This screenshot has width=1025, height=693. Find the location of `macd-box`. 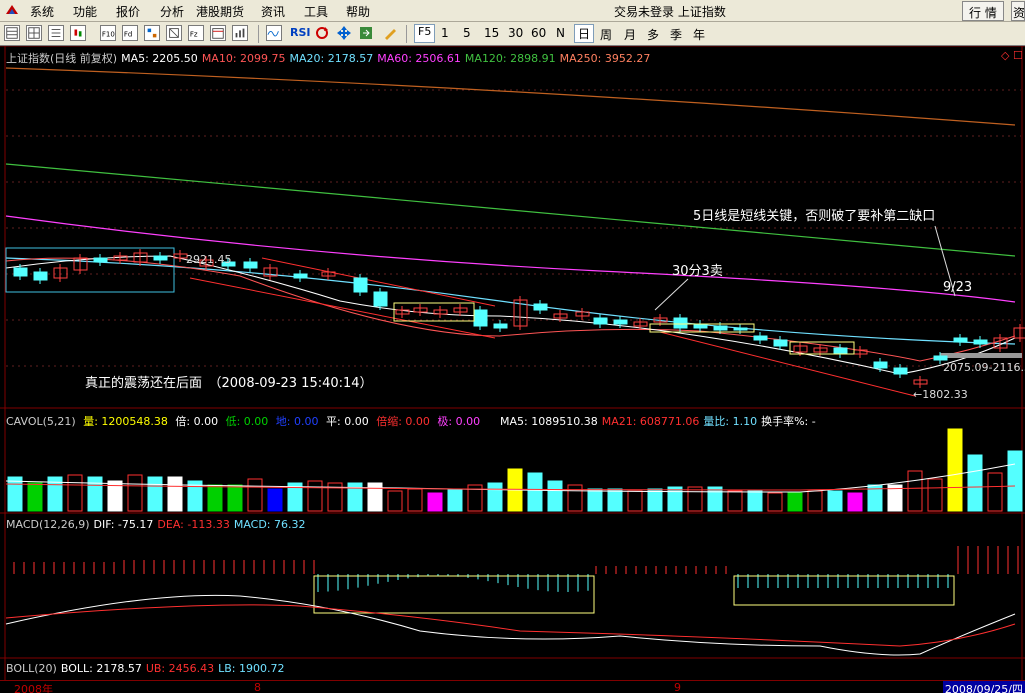

macd-box is located at coordinates (454, 594).